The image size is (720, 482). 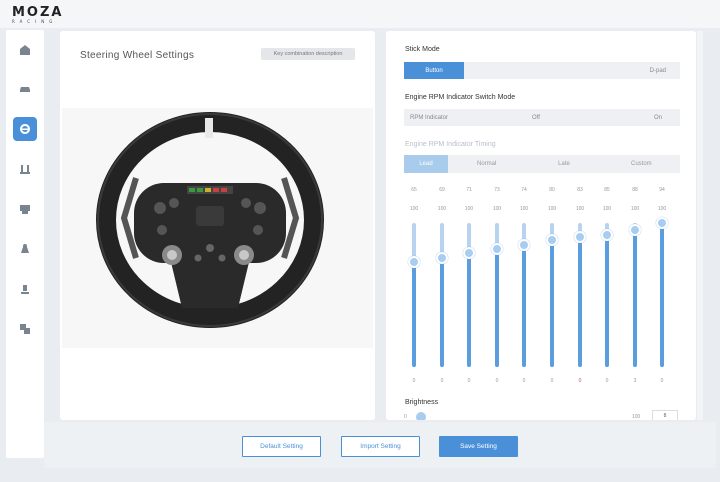 I want to click on sidebar-item-dashboard, so click(x=25, y=289).